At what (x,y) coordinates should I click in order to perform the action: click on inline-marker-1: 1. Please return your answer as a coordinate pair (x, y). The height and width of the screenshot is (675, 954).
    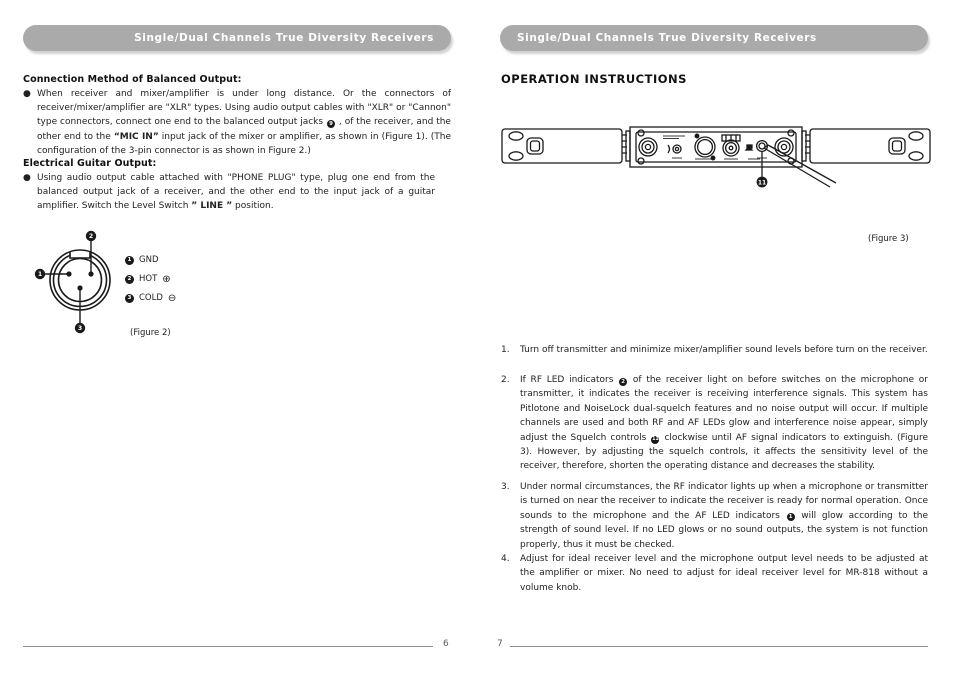
    Looking at the image, I should click on (790, 517).